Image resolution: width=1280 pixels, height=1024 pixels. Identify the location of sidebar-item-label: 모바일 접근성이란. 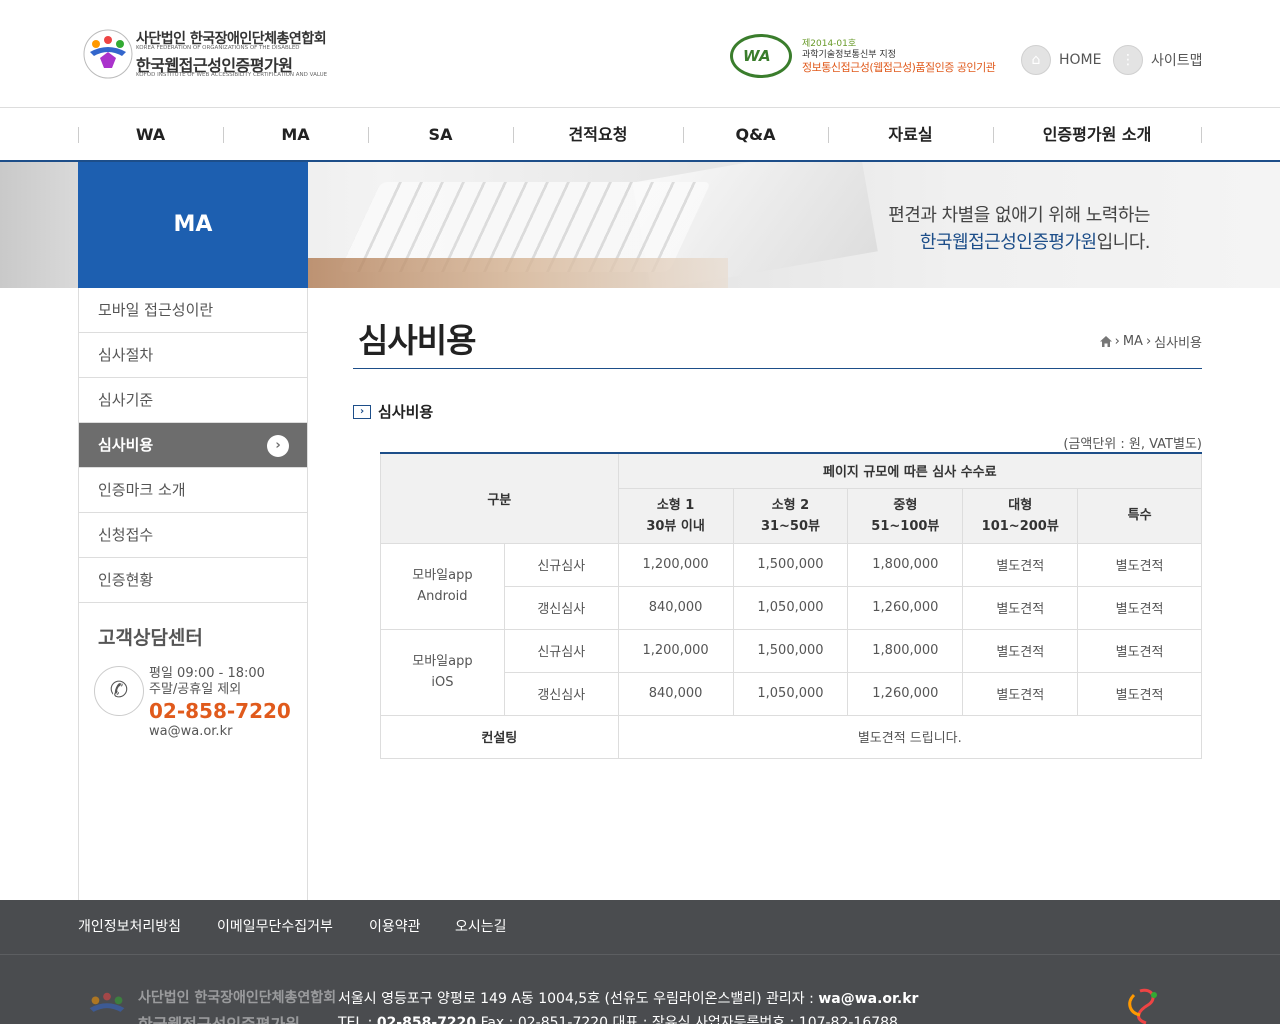
(156, 310).